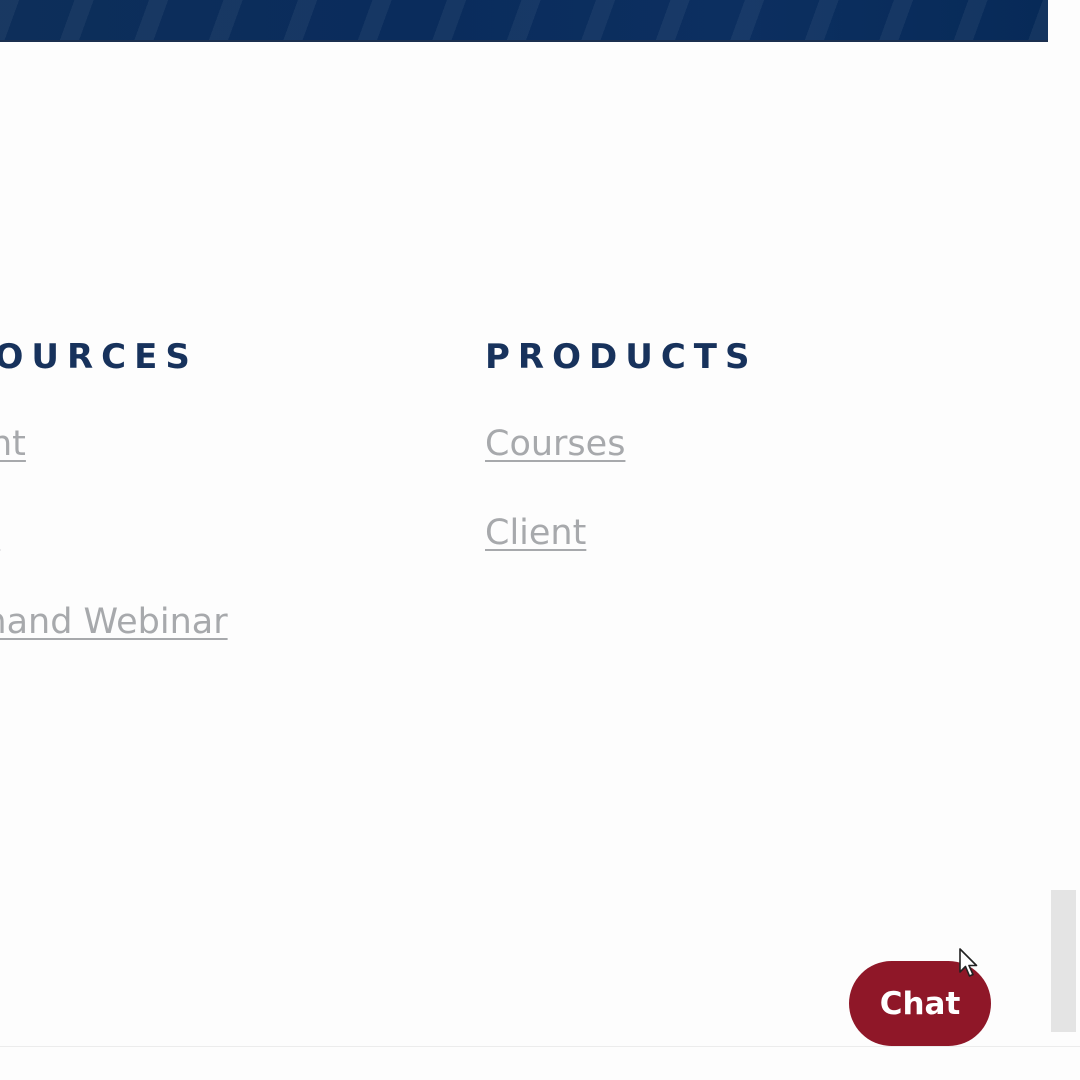 The height and width of the screenshot is (1080, 1080). What do you see at coordinates (13, 444) in the screenshot?
I see `resources-link-1: nt` at bounding box center [13, 444].